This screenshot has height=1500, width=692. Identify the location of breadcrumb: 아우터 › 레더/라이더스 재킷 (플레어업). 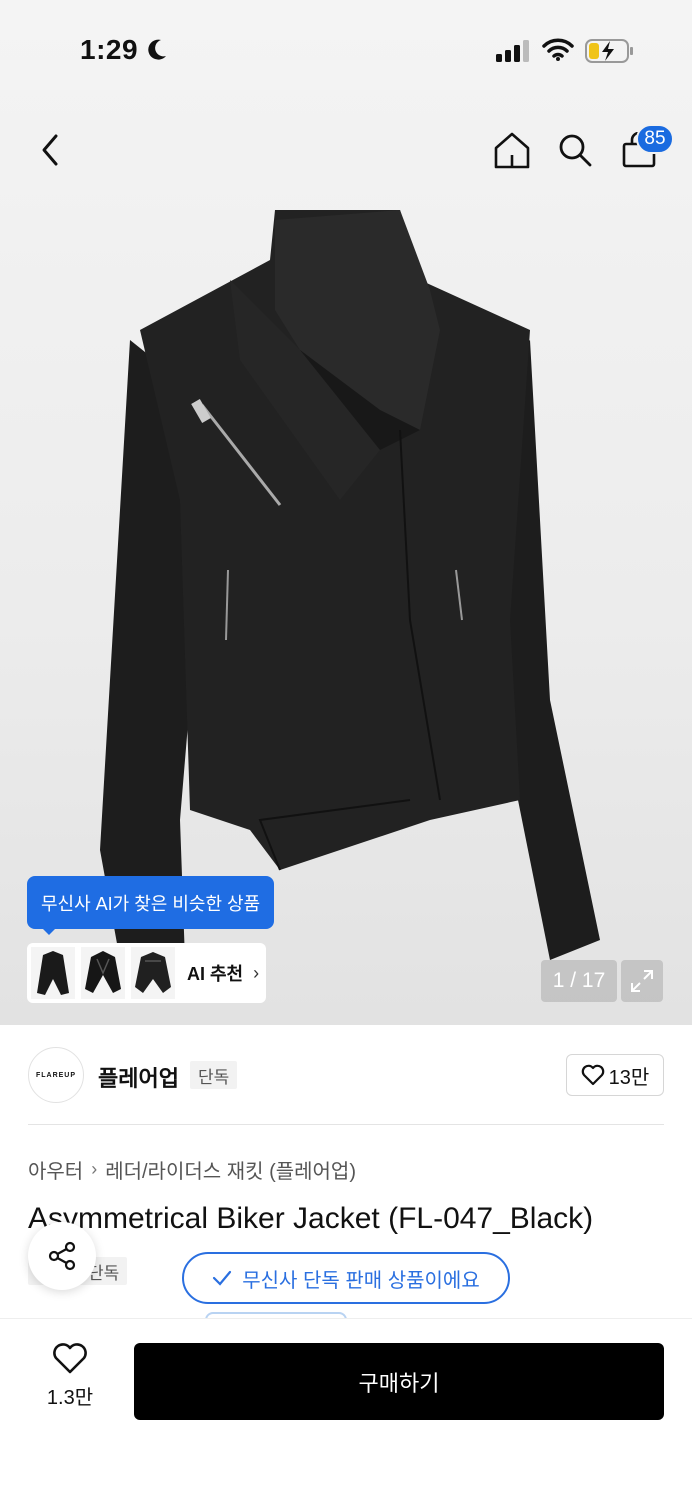
(192, 1169).